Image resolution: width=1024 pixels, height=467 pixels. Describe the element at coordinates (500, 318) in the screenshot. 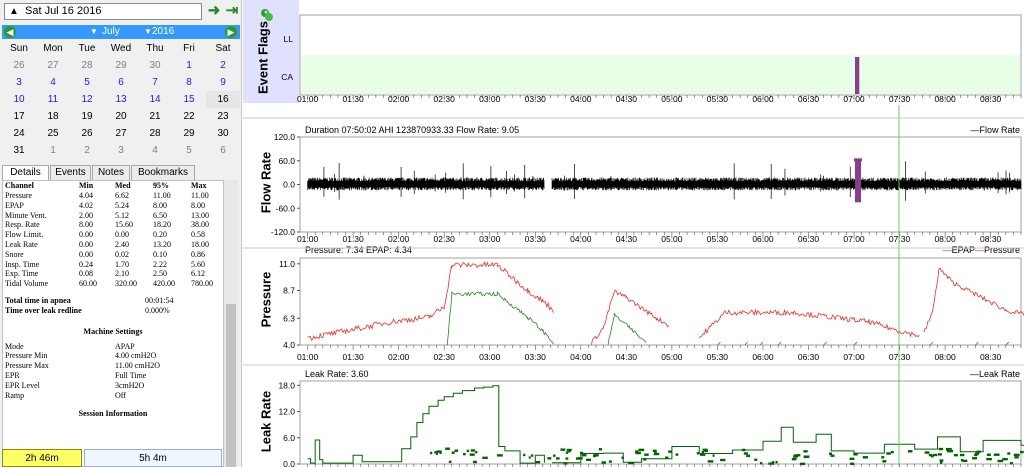

I see `epap-series` at that location.